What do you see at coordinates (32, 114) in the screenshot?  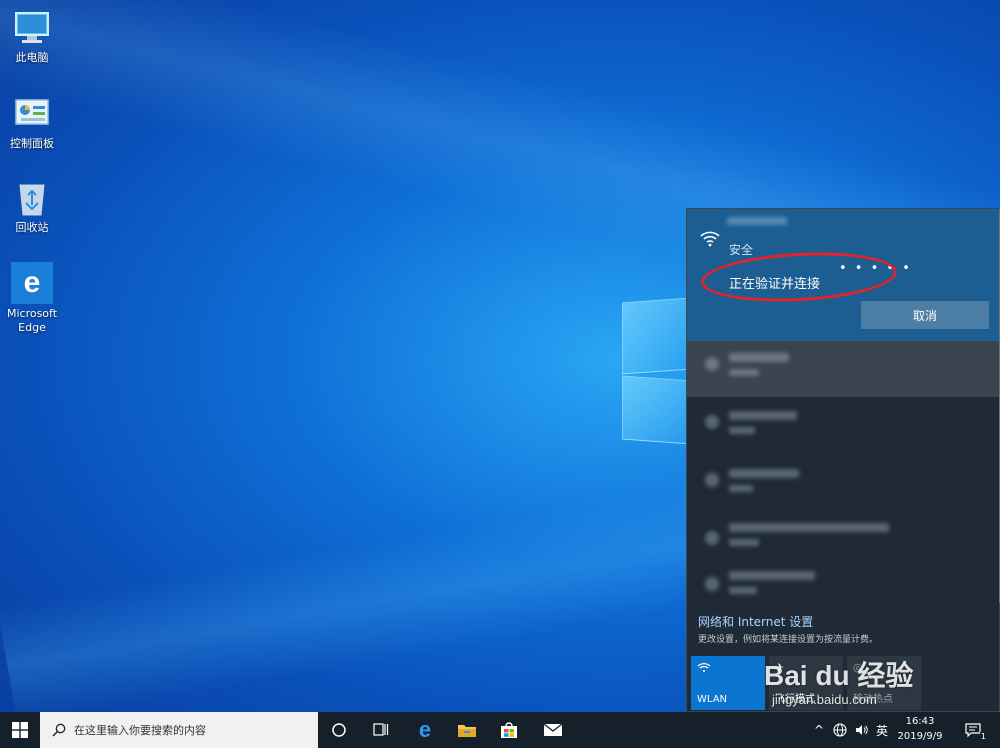 I see `control-panel-icon` at bounding box center [32, 114].